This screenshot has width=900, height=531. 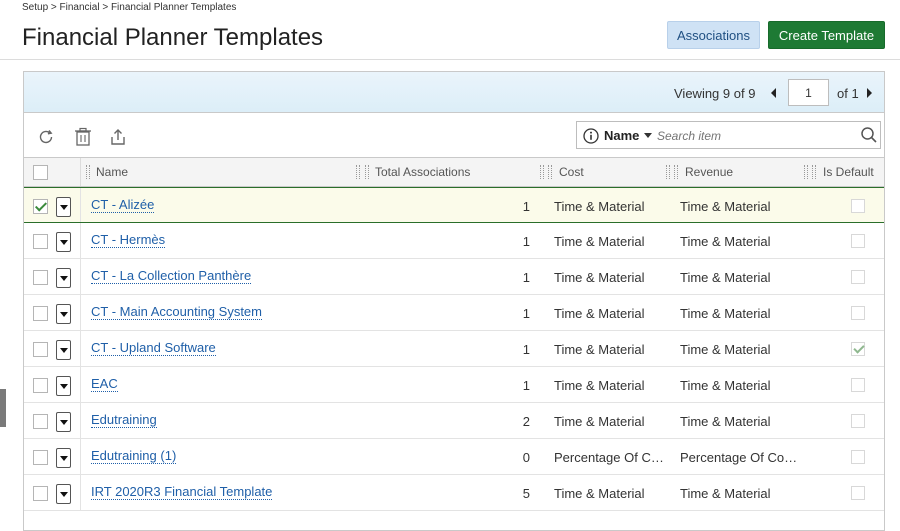 What do you see at coordinates (869, 135) in the screenshot?
I see `search-icon` at bounding box center [869, 135].